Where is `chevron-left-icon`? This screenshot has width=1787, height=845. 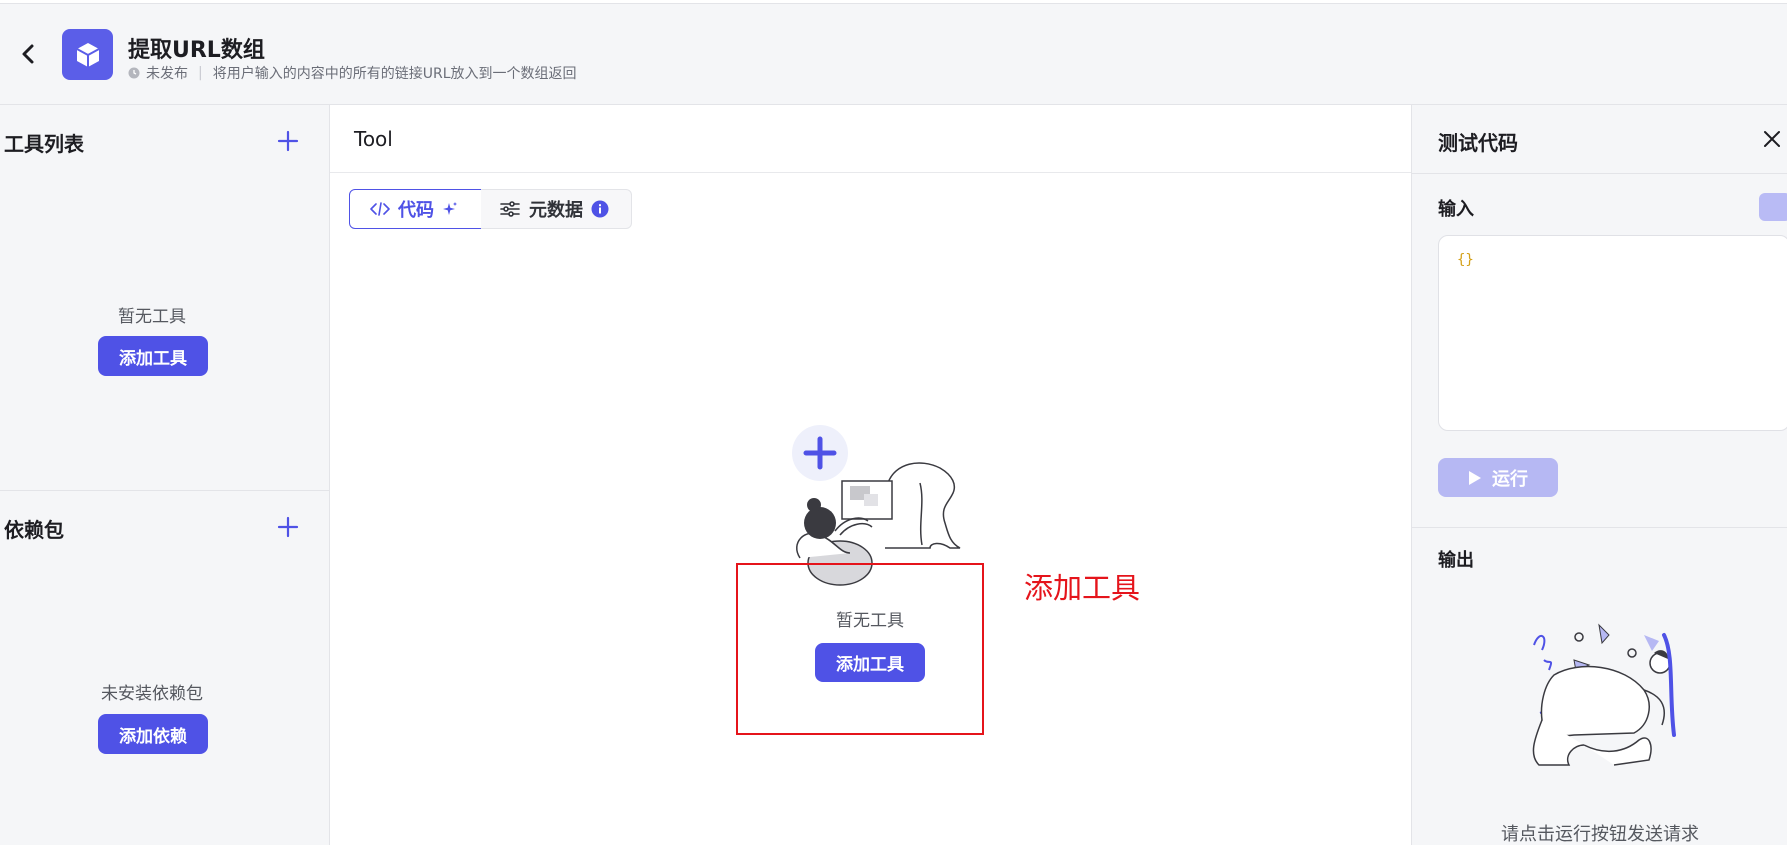 chevron-left-icon is located at coordinates (28, 54).